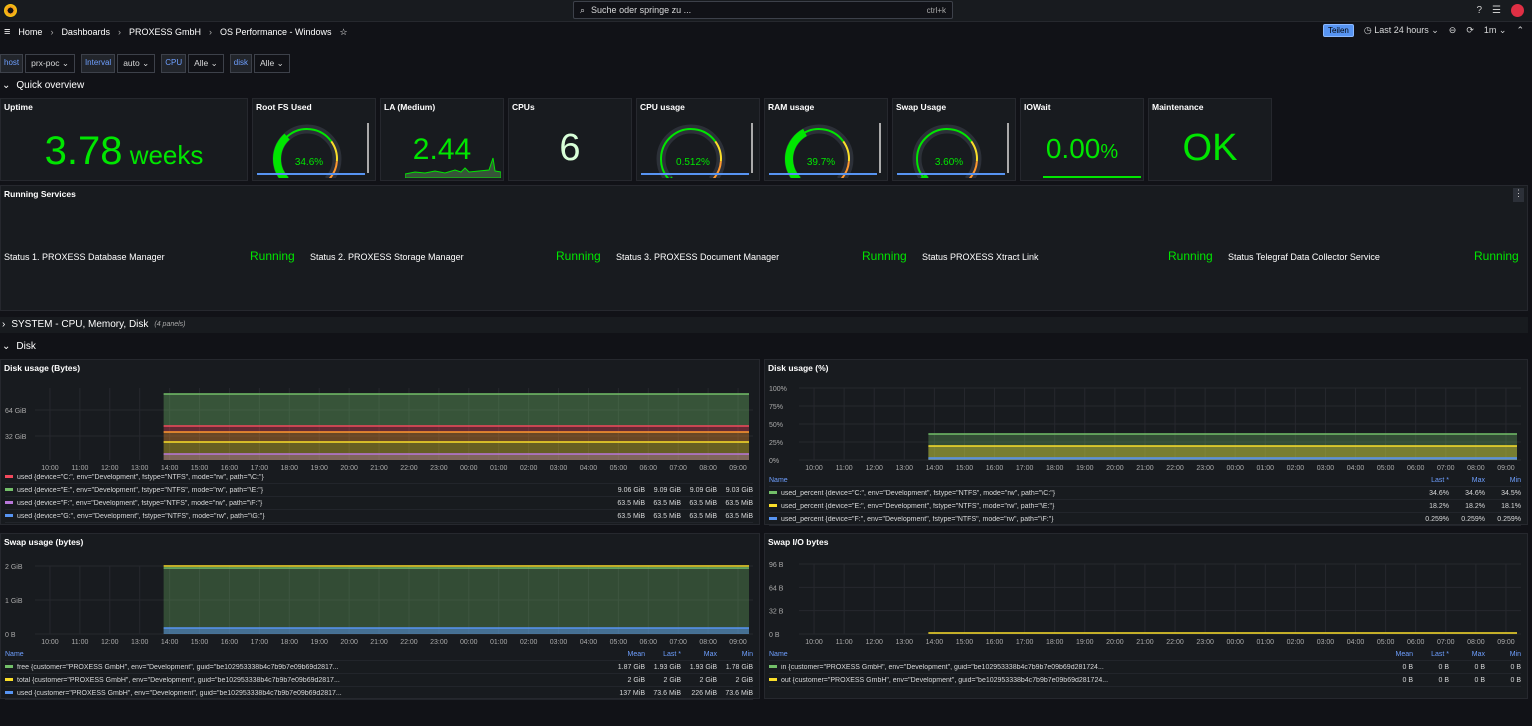  What do you see at coordinates (1495, 30) in the screenshot?
I see `refresh-interval: 1m ⌄` at bounding box center [1495, 30].